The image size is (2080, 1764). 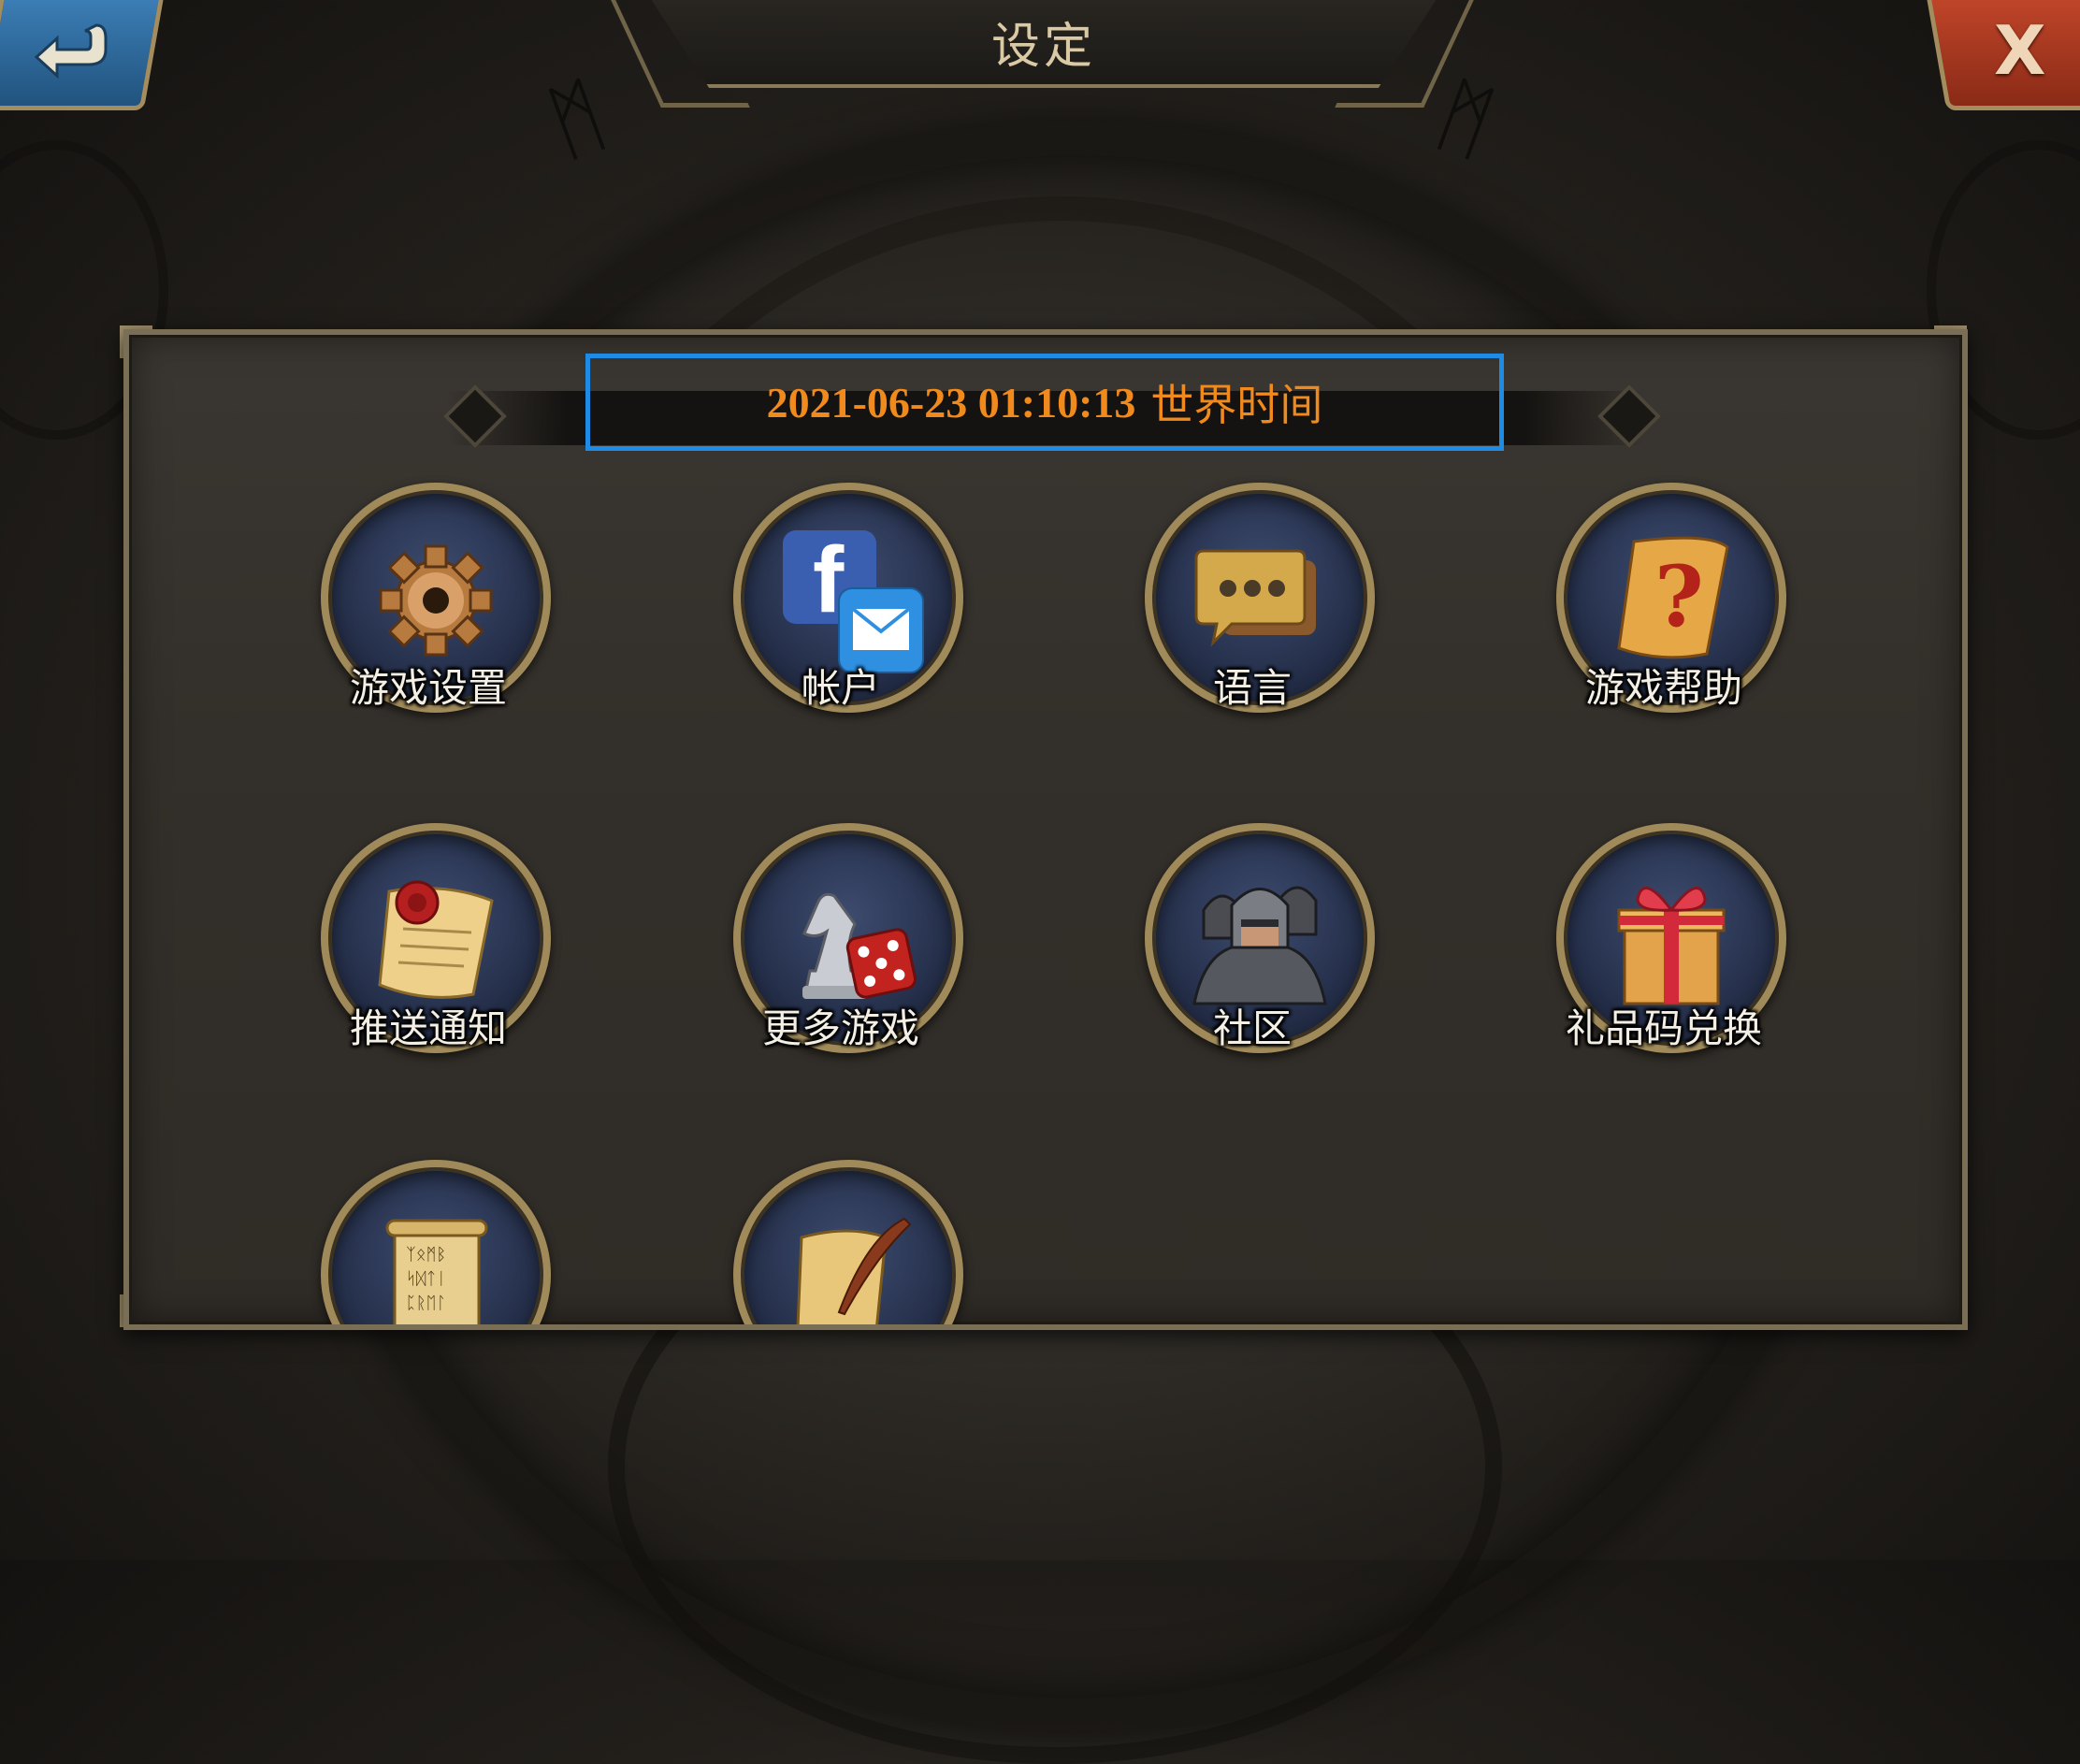 I want to click on gear-icon, so click(x=436, y=600).